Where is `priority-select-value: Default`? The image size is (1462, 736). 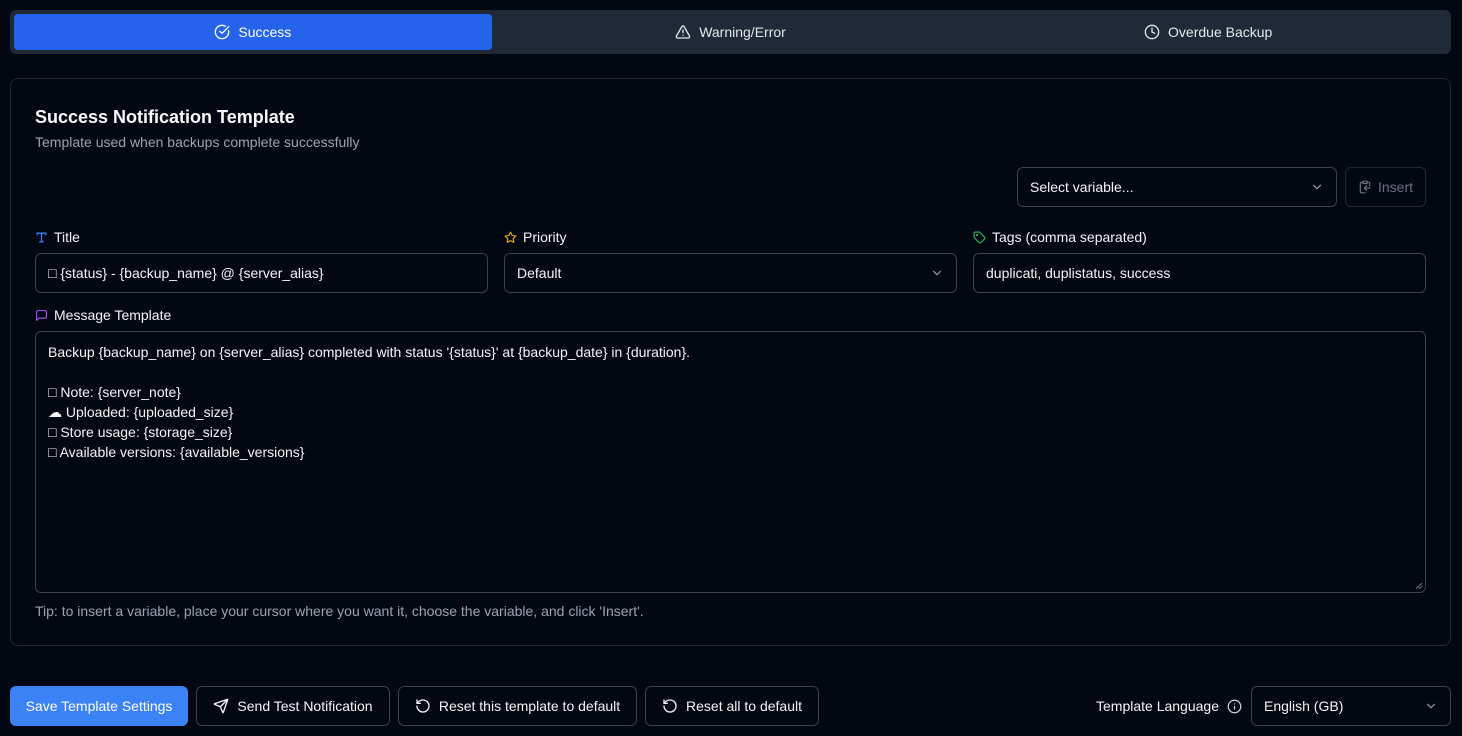
priority-select-value: Default is located at coordinates (539, 273).